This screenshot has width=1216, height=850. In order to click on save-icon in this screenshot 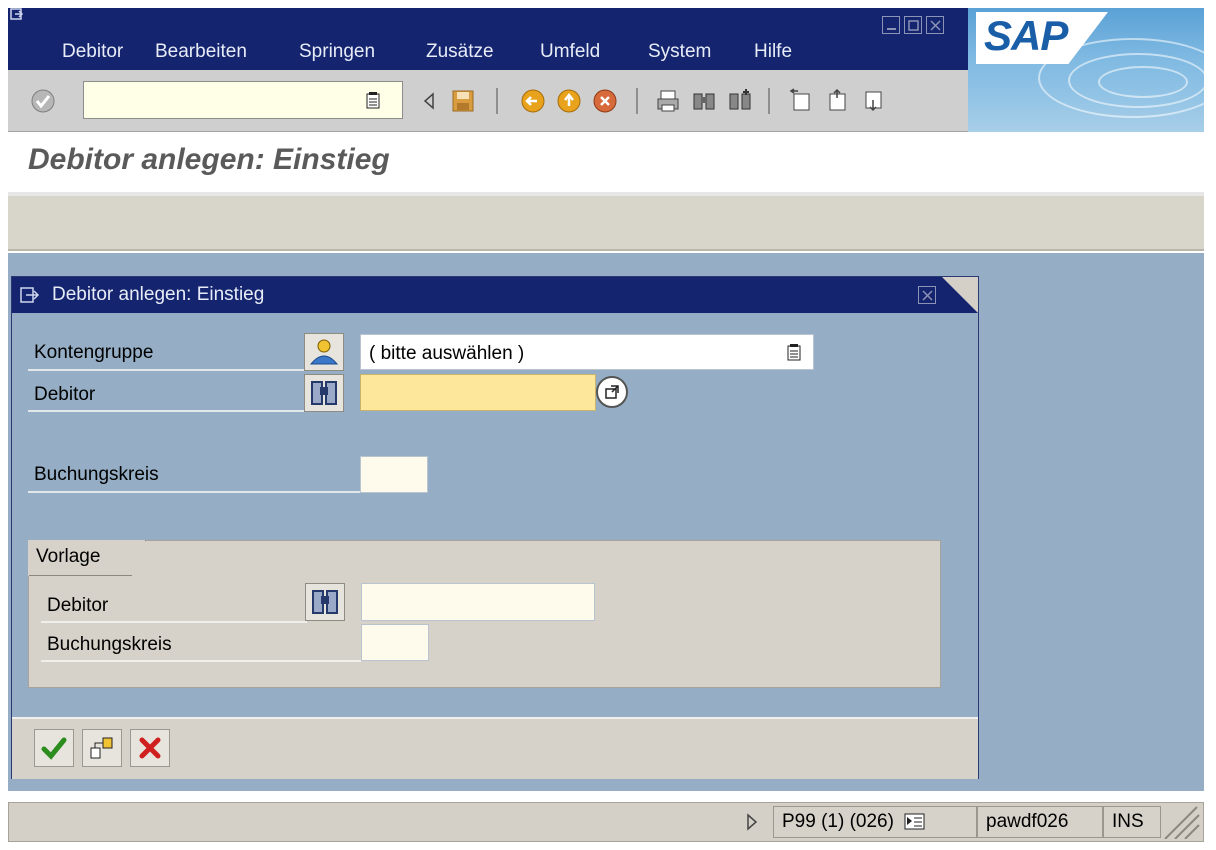, I will do `click(463, 101)`.